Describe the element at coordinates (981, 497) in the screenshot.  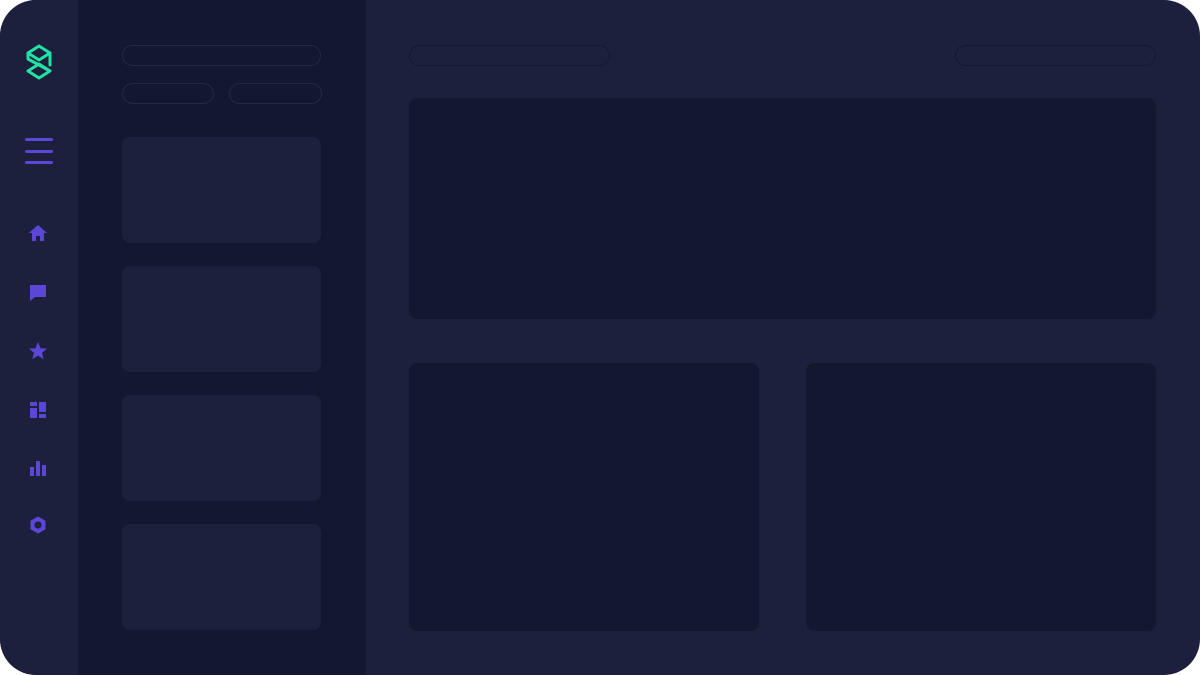
I see `main-card-right` at that location.